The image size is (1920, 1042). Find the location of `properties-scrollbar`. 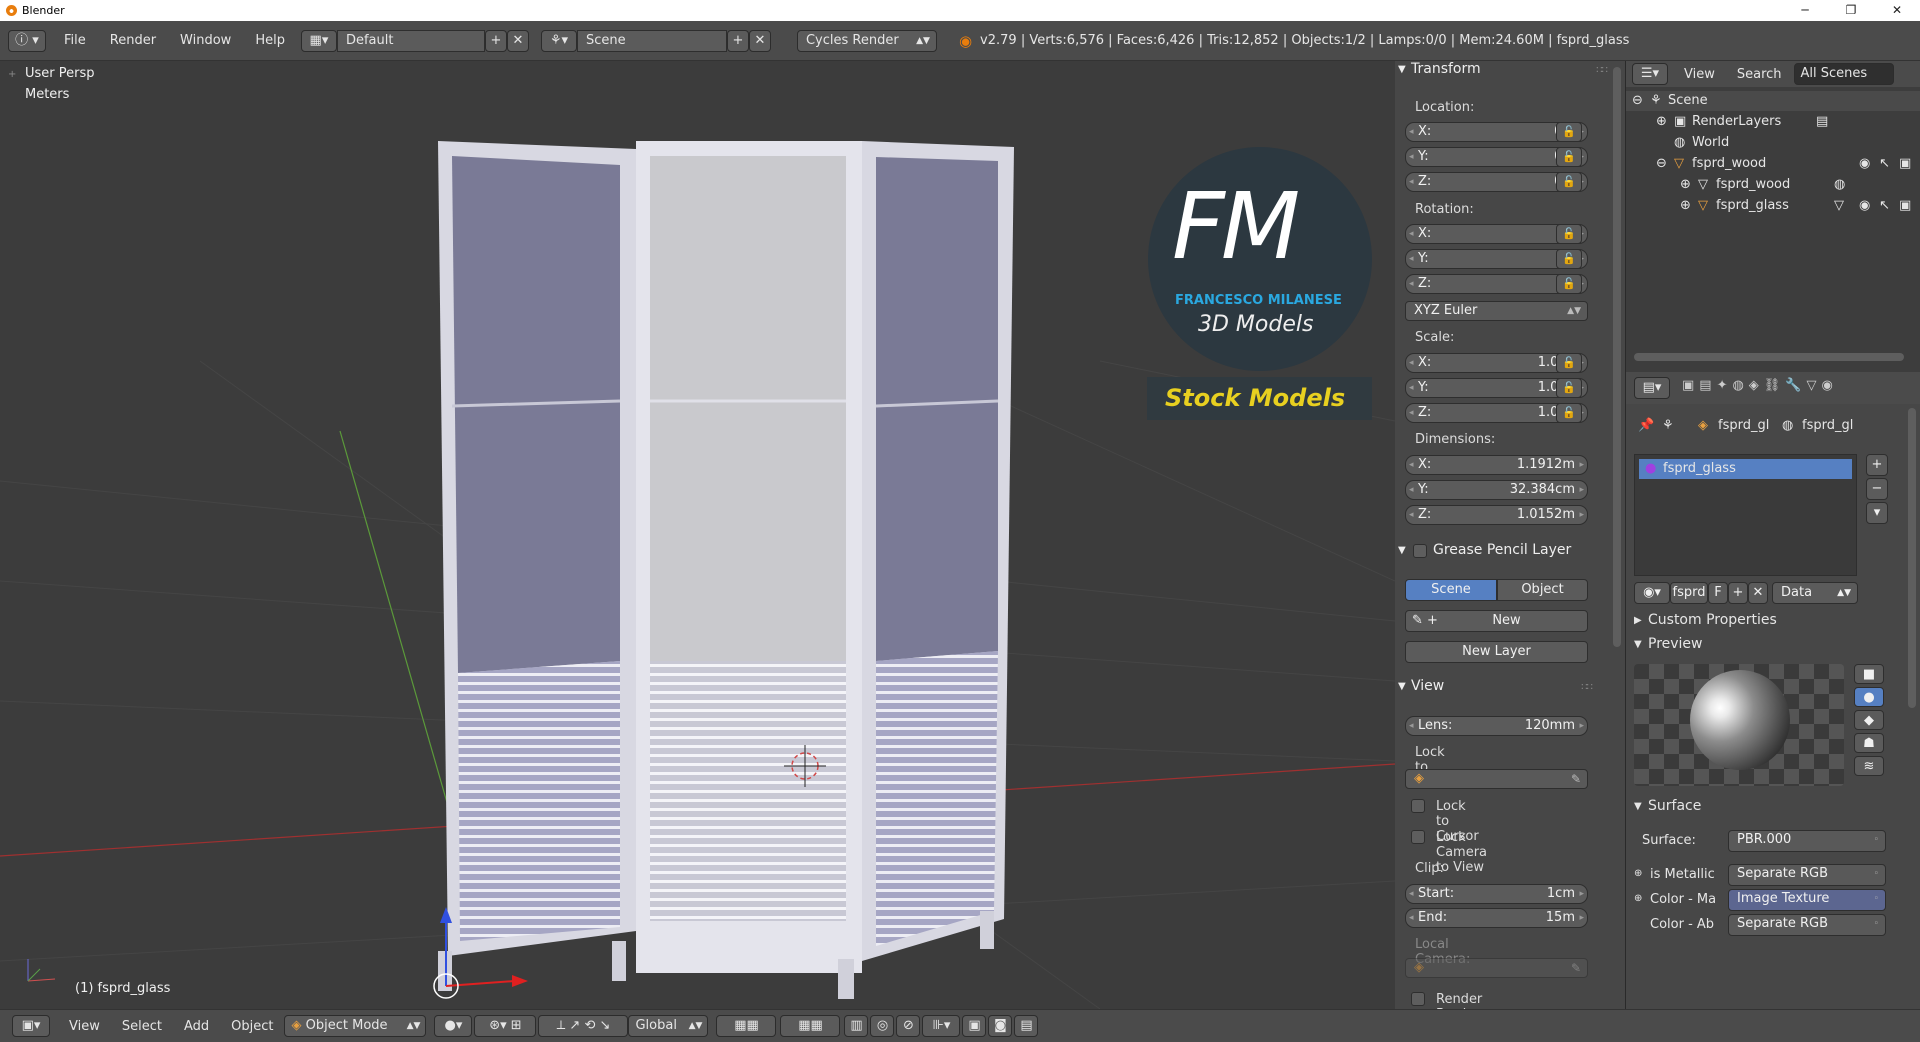

properties-scrollbar is located at coordinates (1912, 558).